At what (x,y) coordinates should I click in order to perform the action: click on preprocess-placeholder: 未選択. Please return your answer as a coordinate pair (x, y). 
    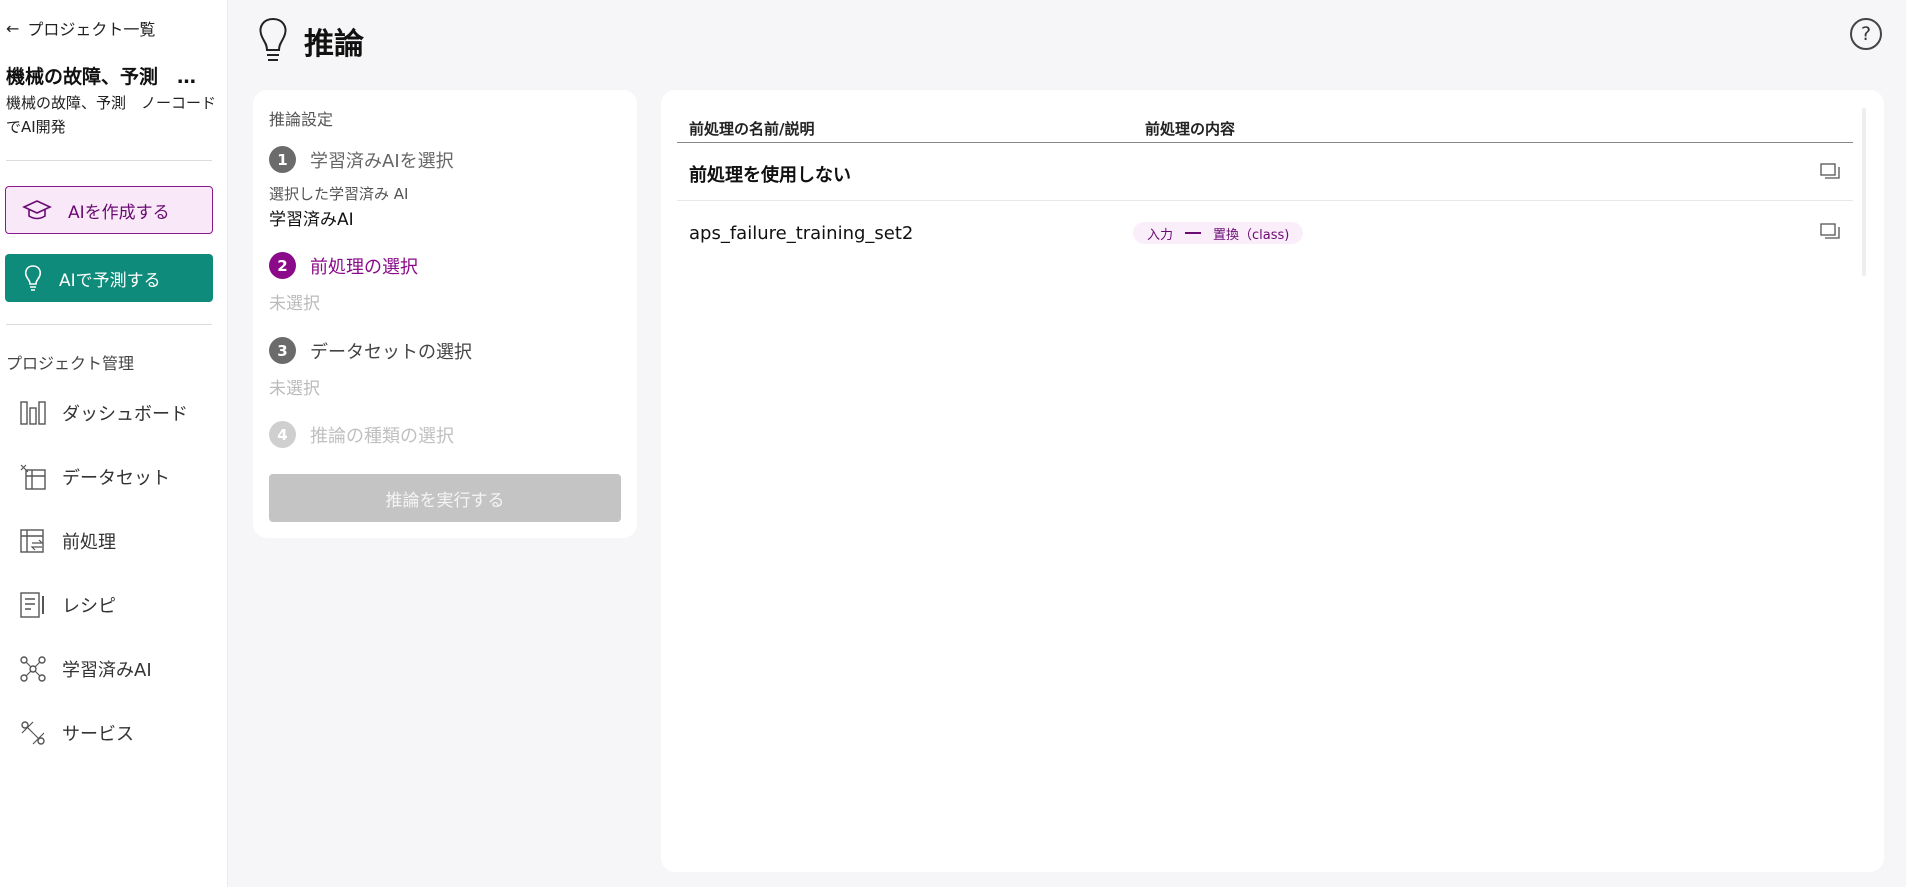
    Looking at the image, I should click on (294, 304).